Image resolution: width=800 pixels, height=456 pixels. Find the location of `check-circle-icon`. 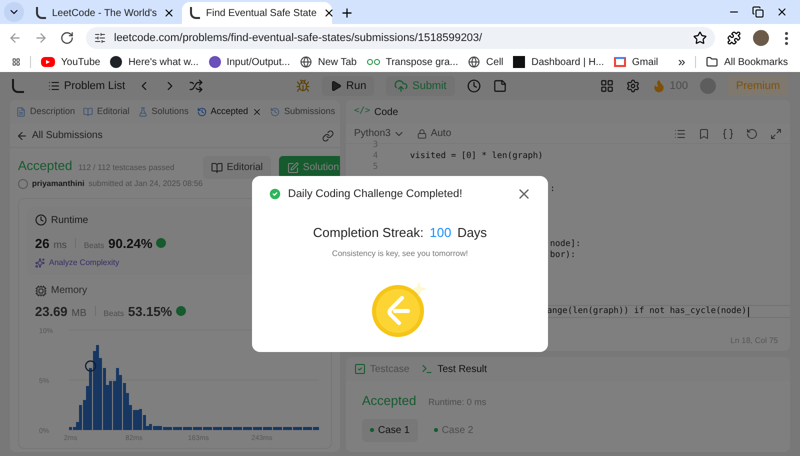

check-circle-icon is located at coordinates (275, 194).